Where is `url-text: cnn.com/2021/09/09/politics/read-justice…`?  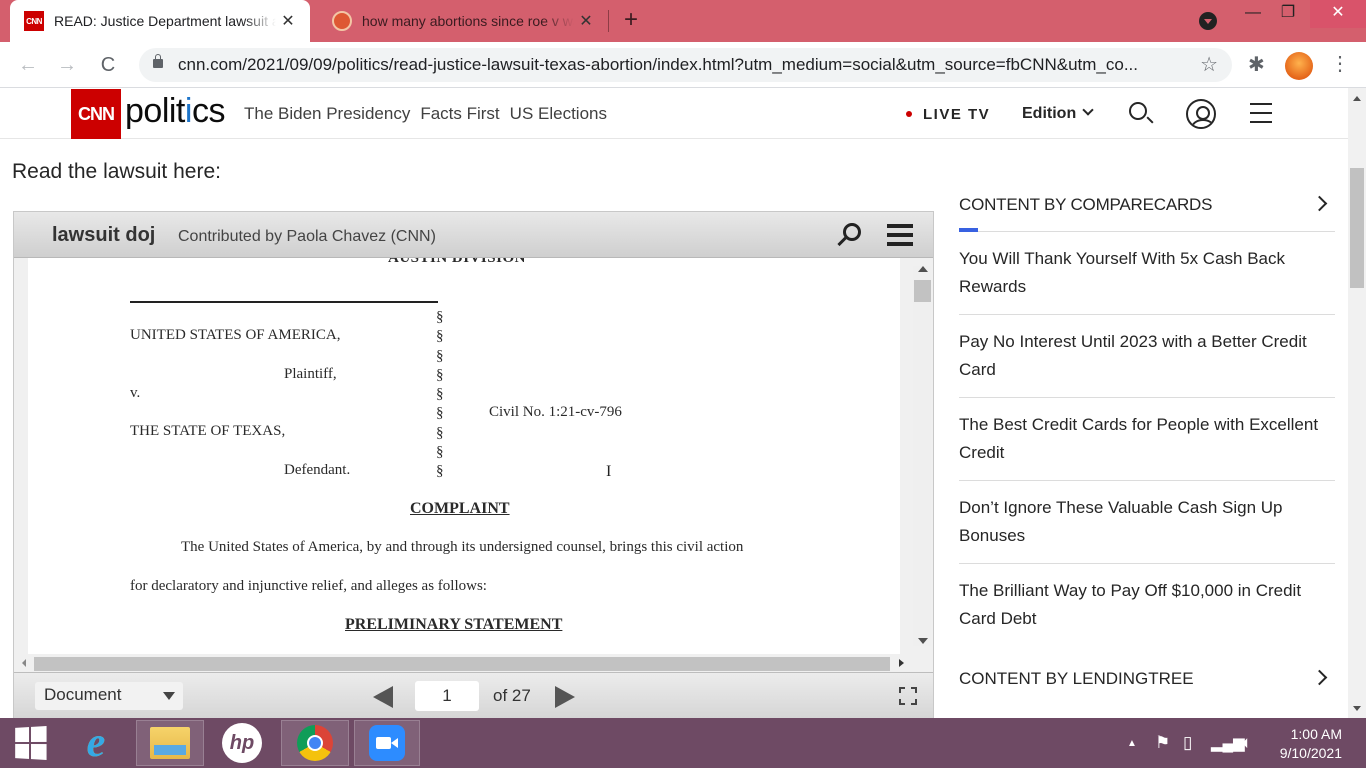 url-text: cnn.com/2021/09/09/politics/read-justice… is located at coordinates (658, 65).